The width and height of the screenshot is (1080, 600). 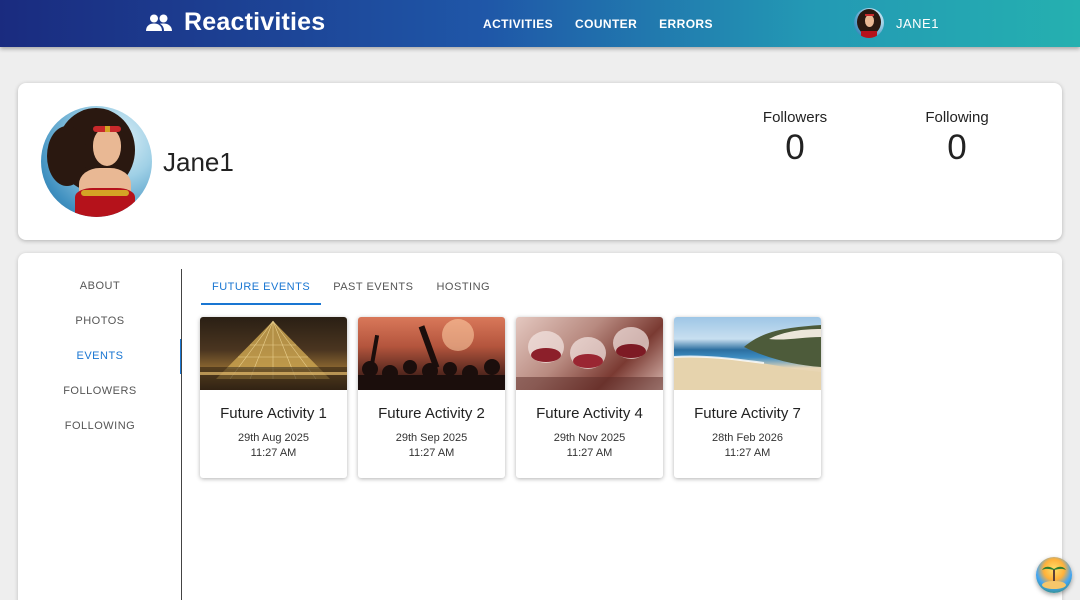 What do you see at coordinates (273, 397) in the screenshot?
I see `event-card: Future Activity 1 29th Aug 2025 11:27 AM` at bounding box center [273, 397].